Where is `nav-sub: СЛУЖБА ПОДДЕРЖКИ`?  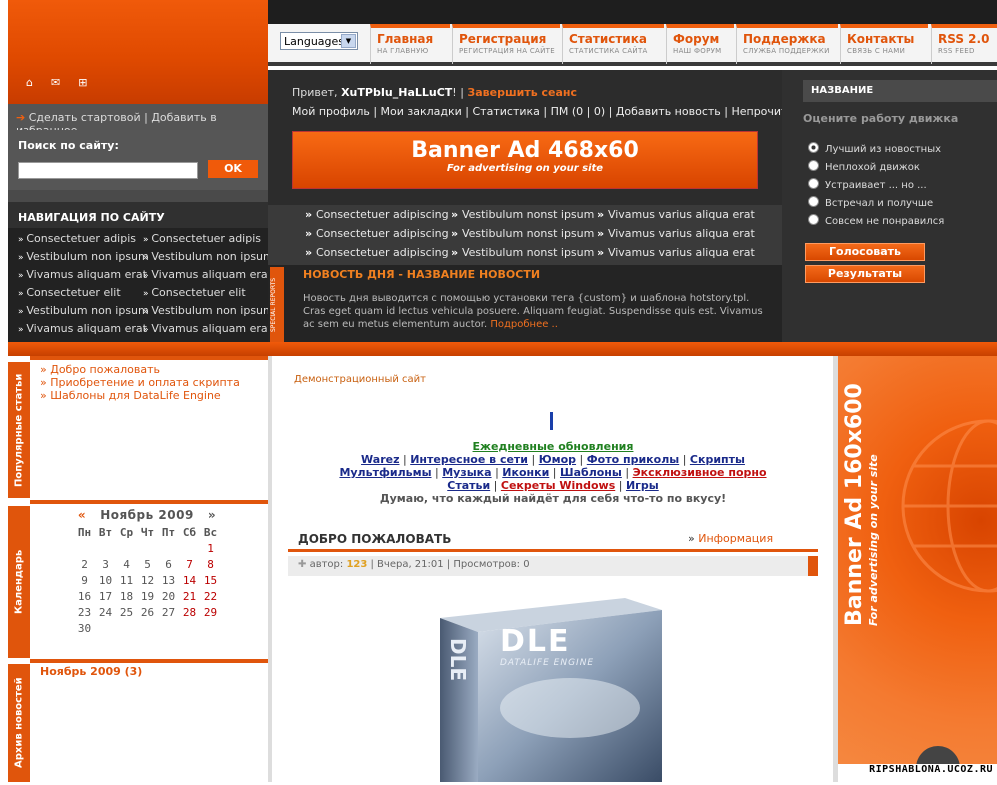
nav-sub: СЛУЖБА ПОДДЕРЖКИ is located at coordinates (786, 51).